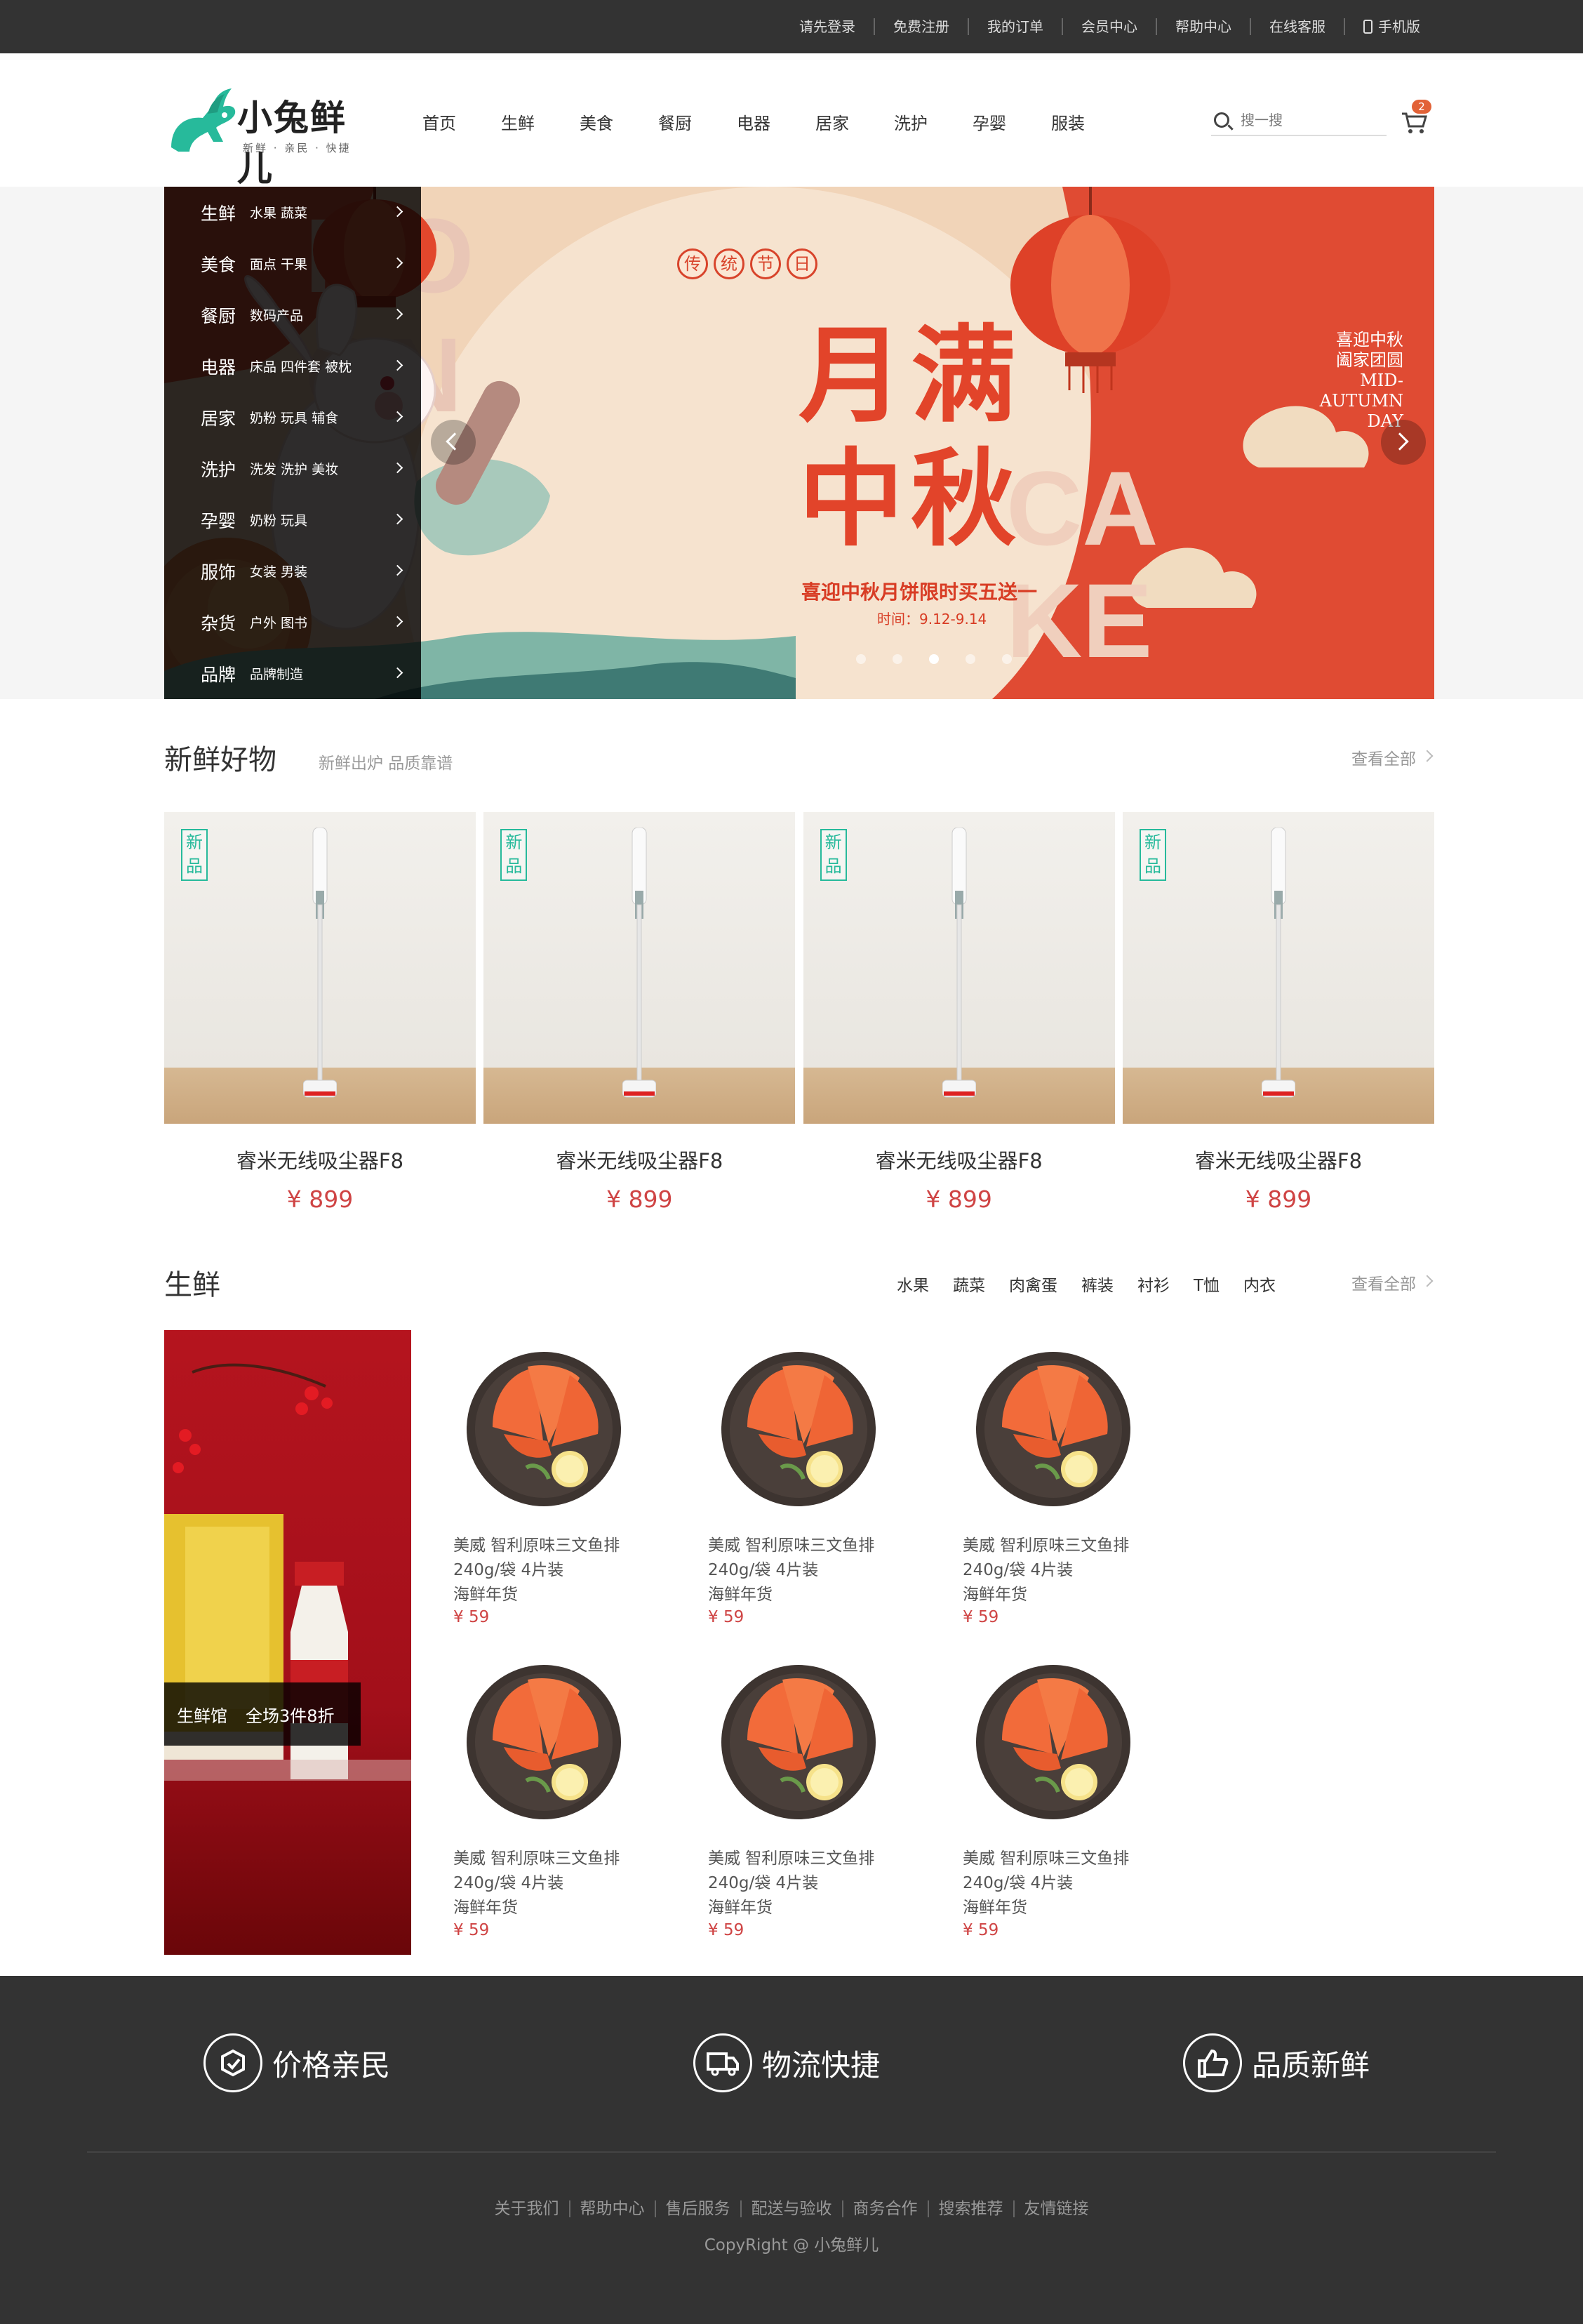  Describe the element at coordinates (293, 571) in the screenshot. I see `category-item-apparel: 服饰 女装 男装` at that location.